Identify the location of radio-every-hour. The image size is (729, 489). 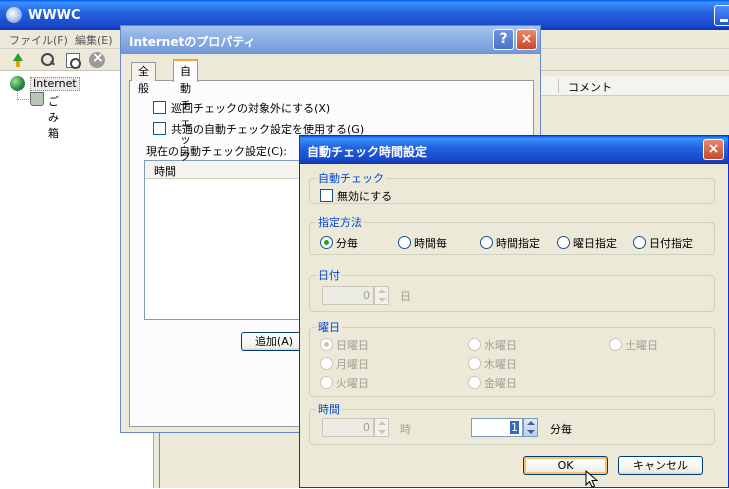
(404, 242).